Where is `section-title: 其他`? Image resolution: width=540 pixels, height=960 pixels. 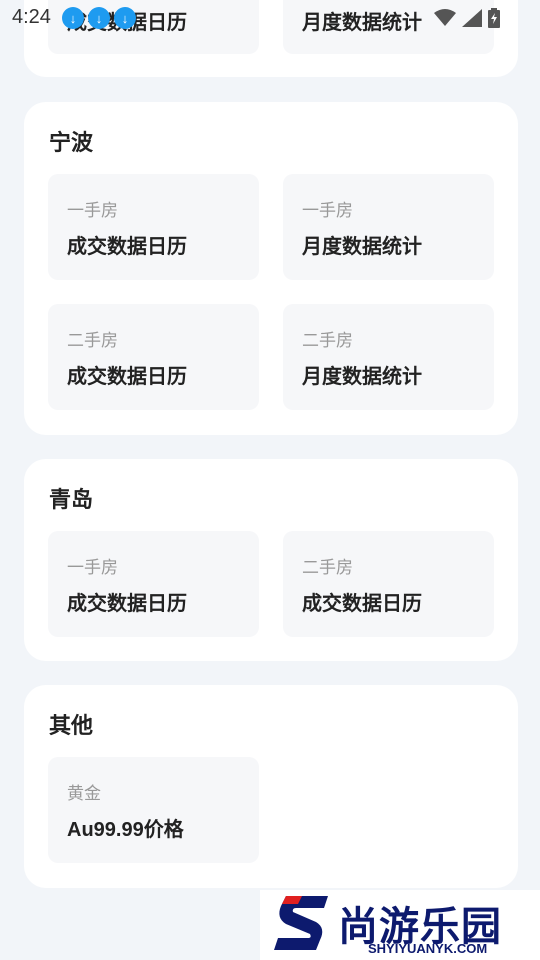 section-title: 其他 is located at coordinates (71, 725).